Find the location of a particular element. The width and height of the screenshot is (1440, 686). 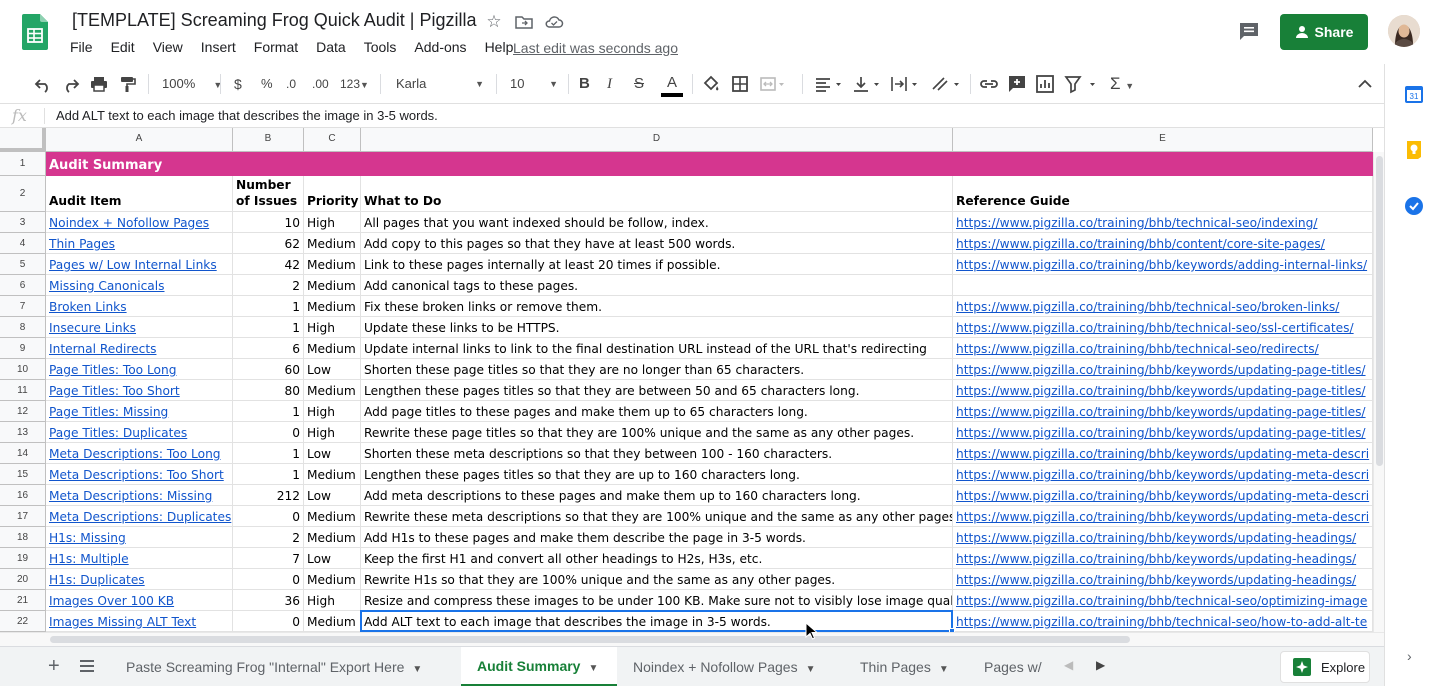

priority-cell: Low is located at coordinates (332, 453).